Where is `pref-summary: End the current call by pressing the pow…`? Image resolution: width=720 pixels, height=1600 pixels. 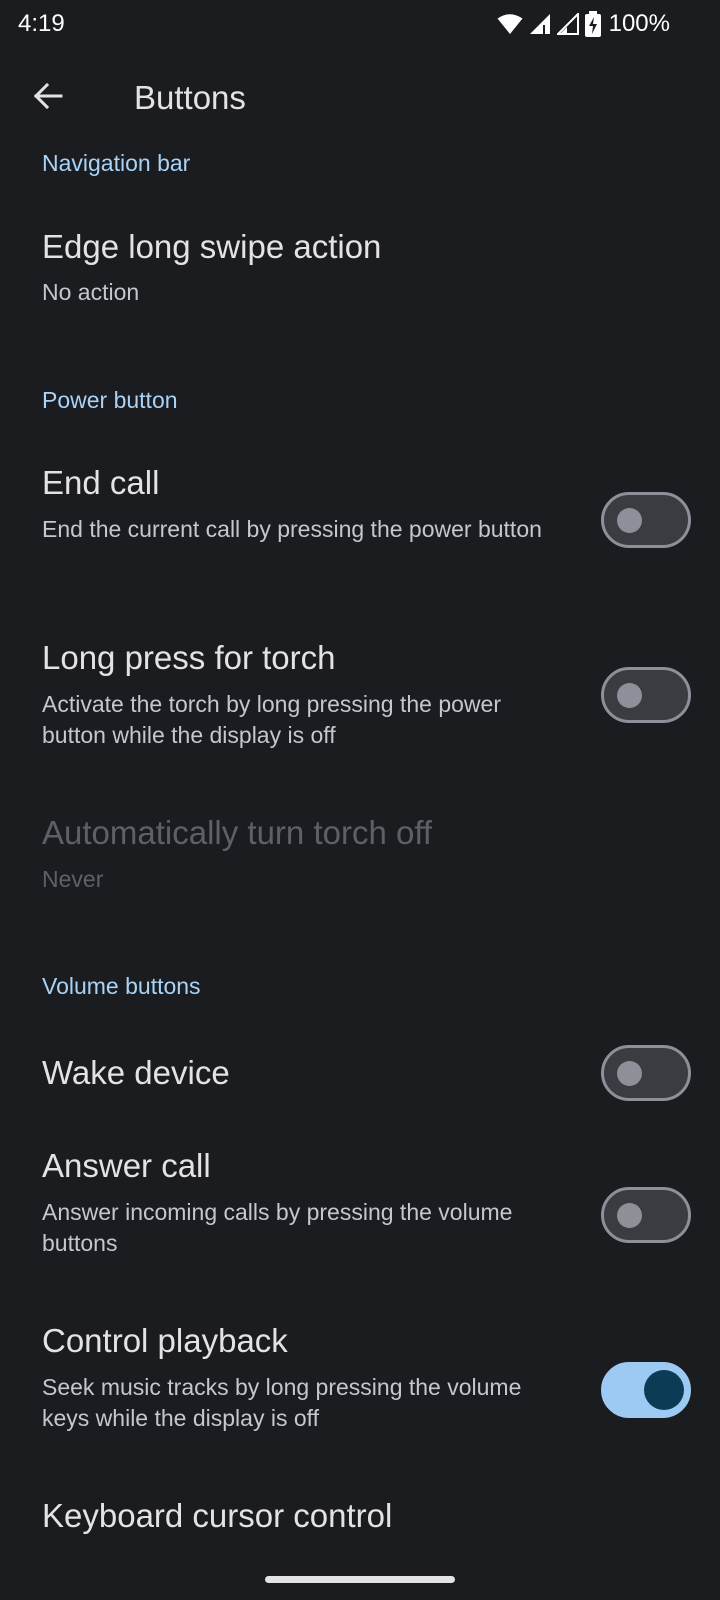
pref-summary: End the current call by pressing the pow… is located at coordinates (292, 529).